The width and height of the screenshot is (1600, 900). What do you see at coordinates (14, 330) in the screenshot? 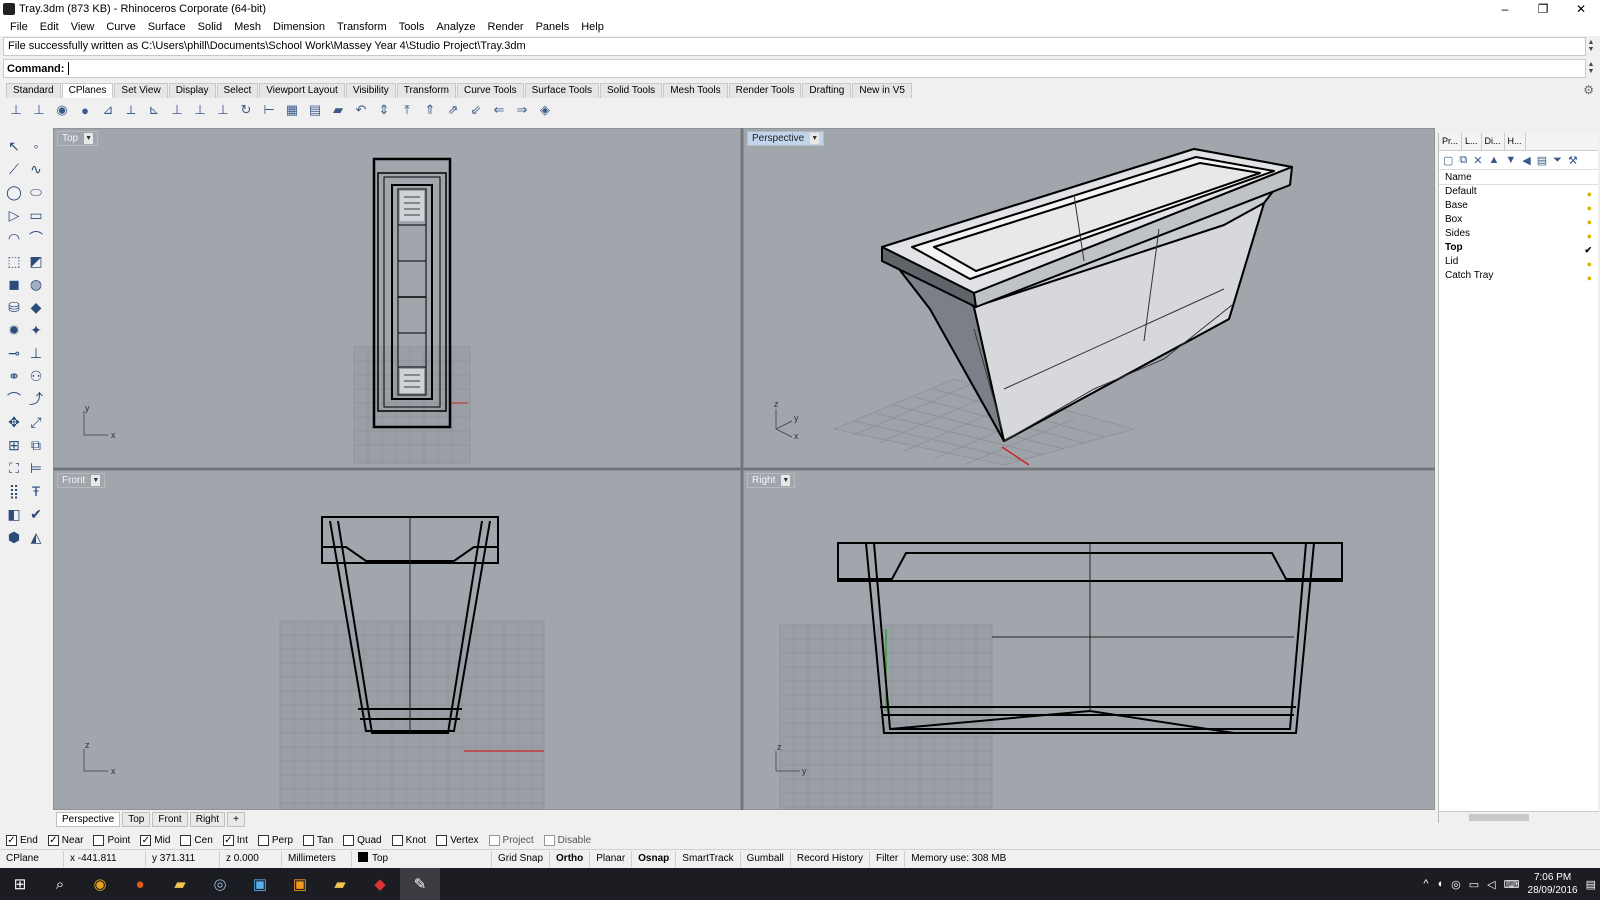
I see `gear-tool-icon: ✹` at bounding box center [14, 330].